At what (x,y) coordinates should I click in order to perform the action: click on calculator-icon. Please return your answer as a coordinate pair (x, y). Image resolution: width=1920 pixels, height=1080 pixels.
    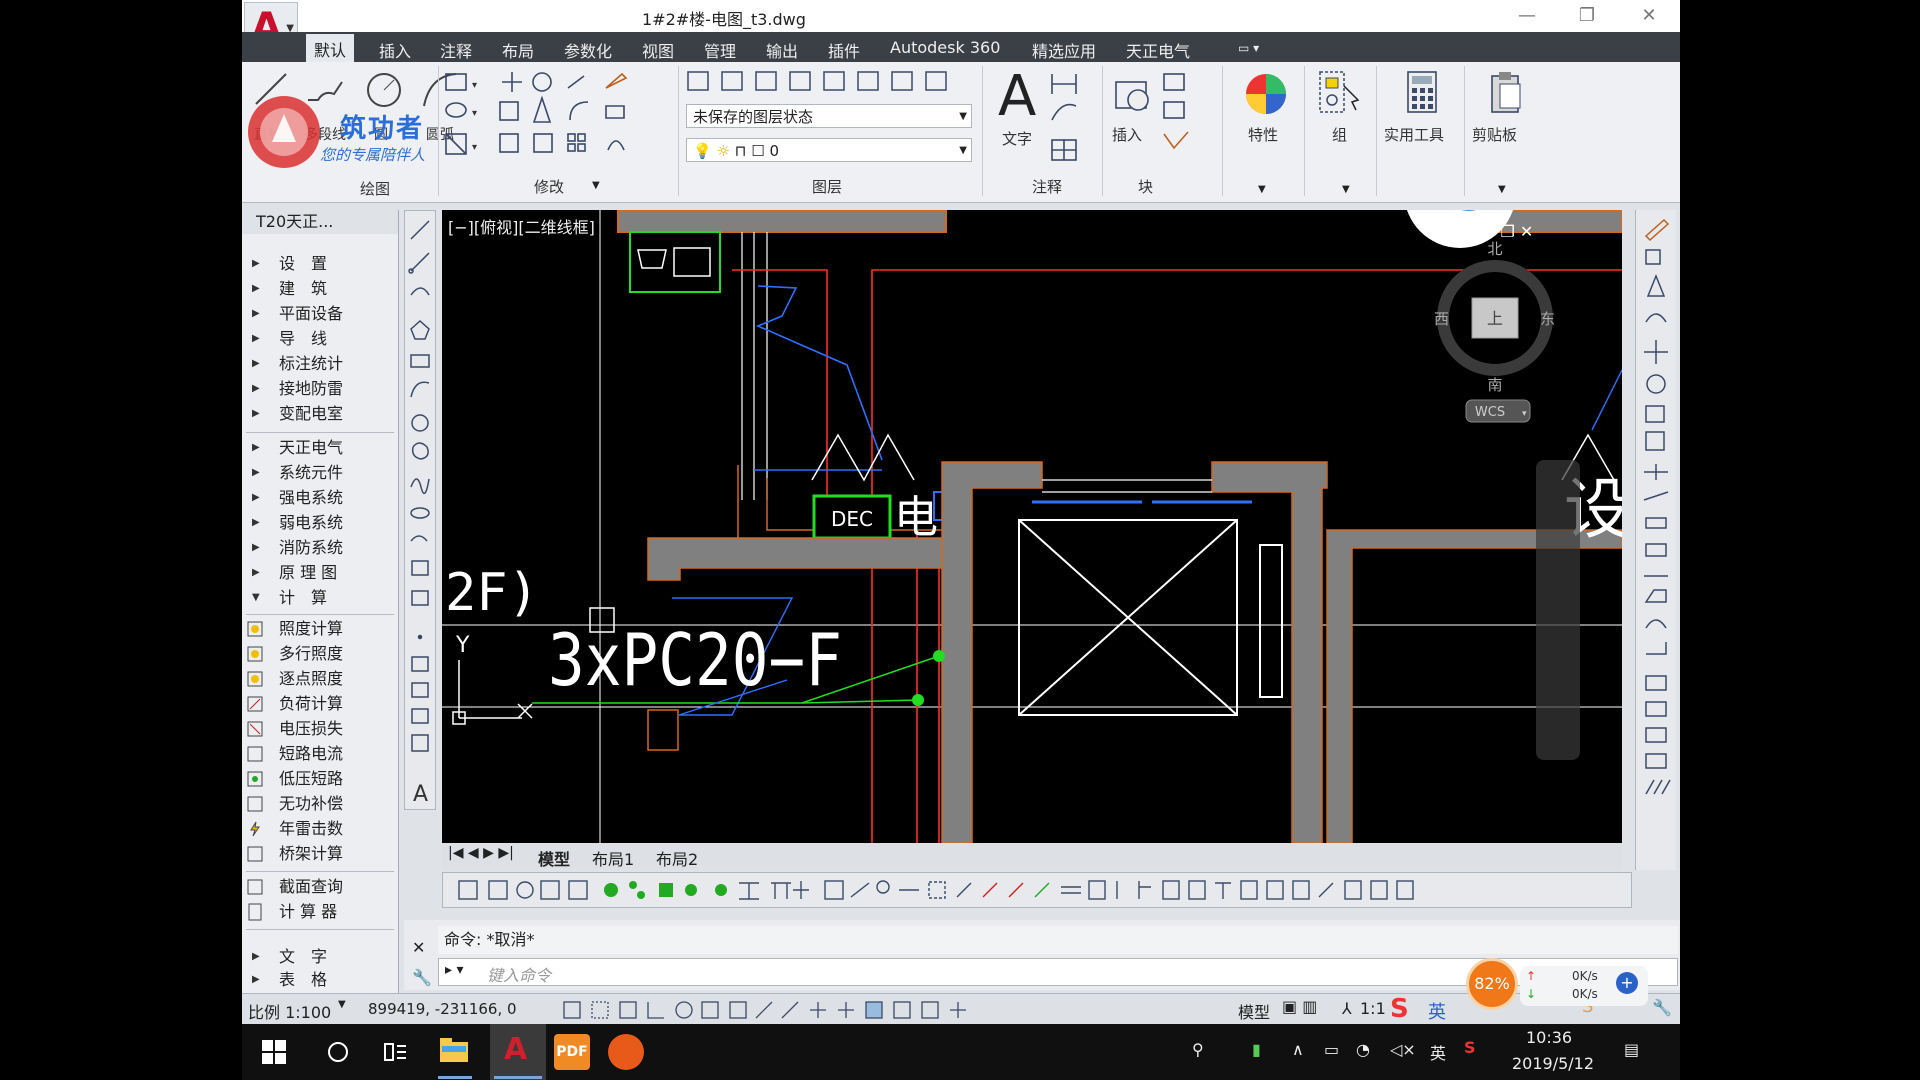
    Looking at the image, I should click on (1422, 93).